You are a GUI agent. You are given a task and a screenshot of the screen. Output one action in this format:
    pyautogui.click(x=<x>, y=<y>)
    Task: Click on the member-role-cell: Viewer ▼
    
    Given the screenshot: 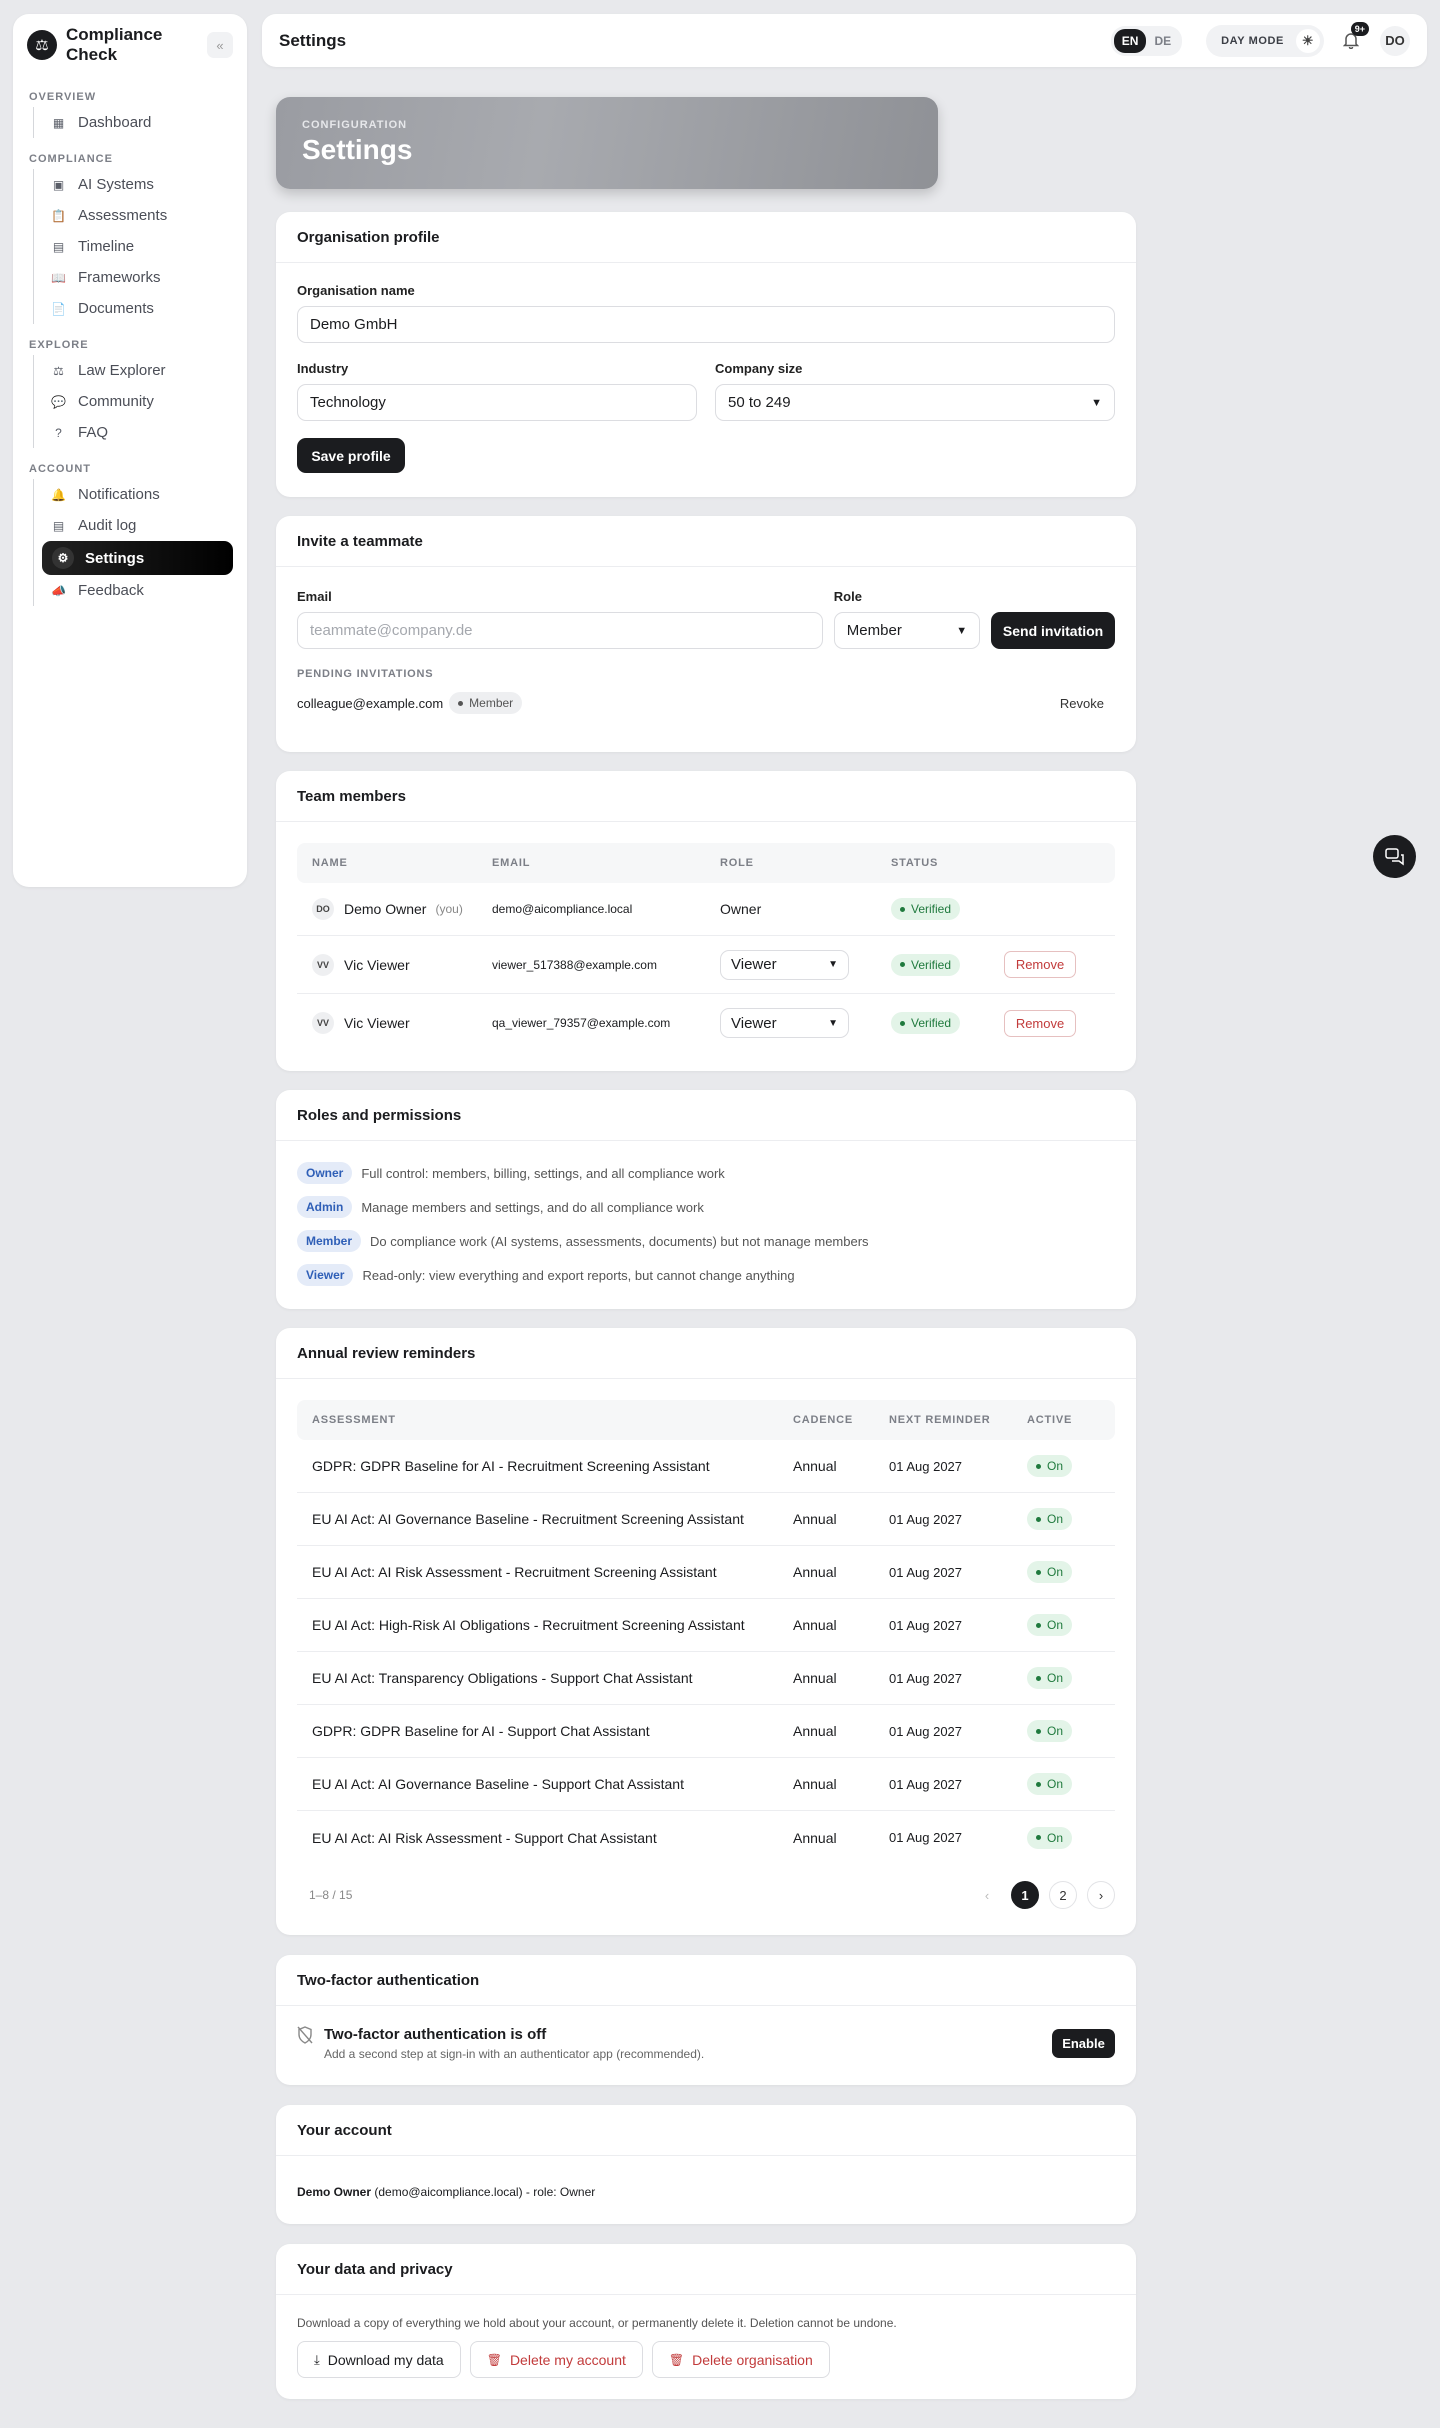 What is the action you would take?
    pyautogui.click(x=805, y=964)
    